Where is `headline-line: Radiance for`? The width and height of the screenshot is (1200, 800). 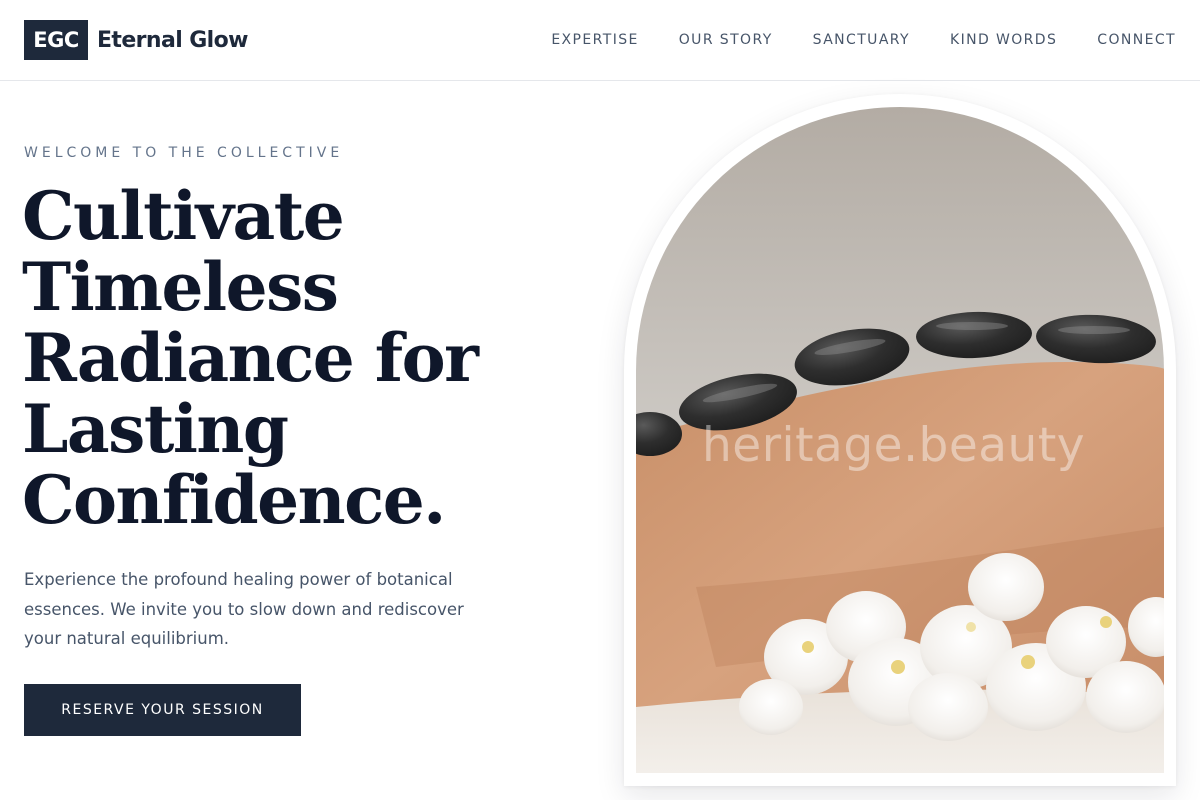
headline-line: Radiance for is located at coordinates (250, 358).